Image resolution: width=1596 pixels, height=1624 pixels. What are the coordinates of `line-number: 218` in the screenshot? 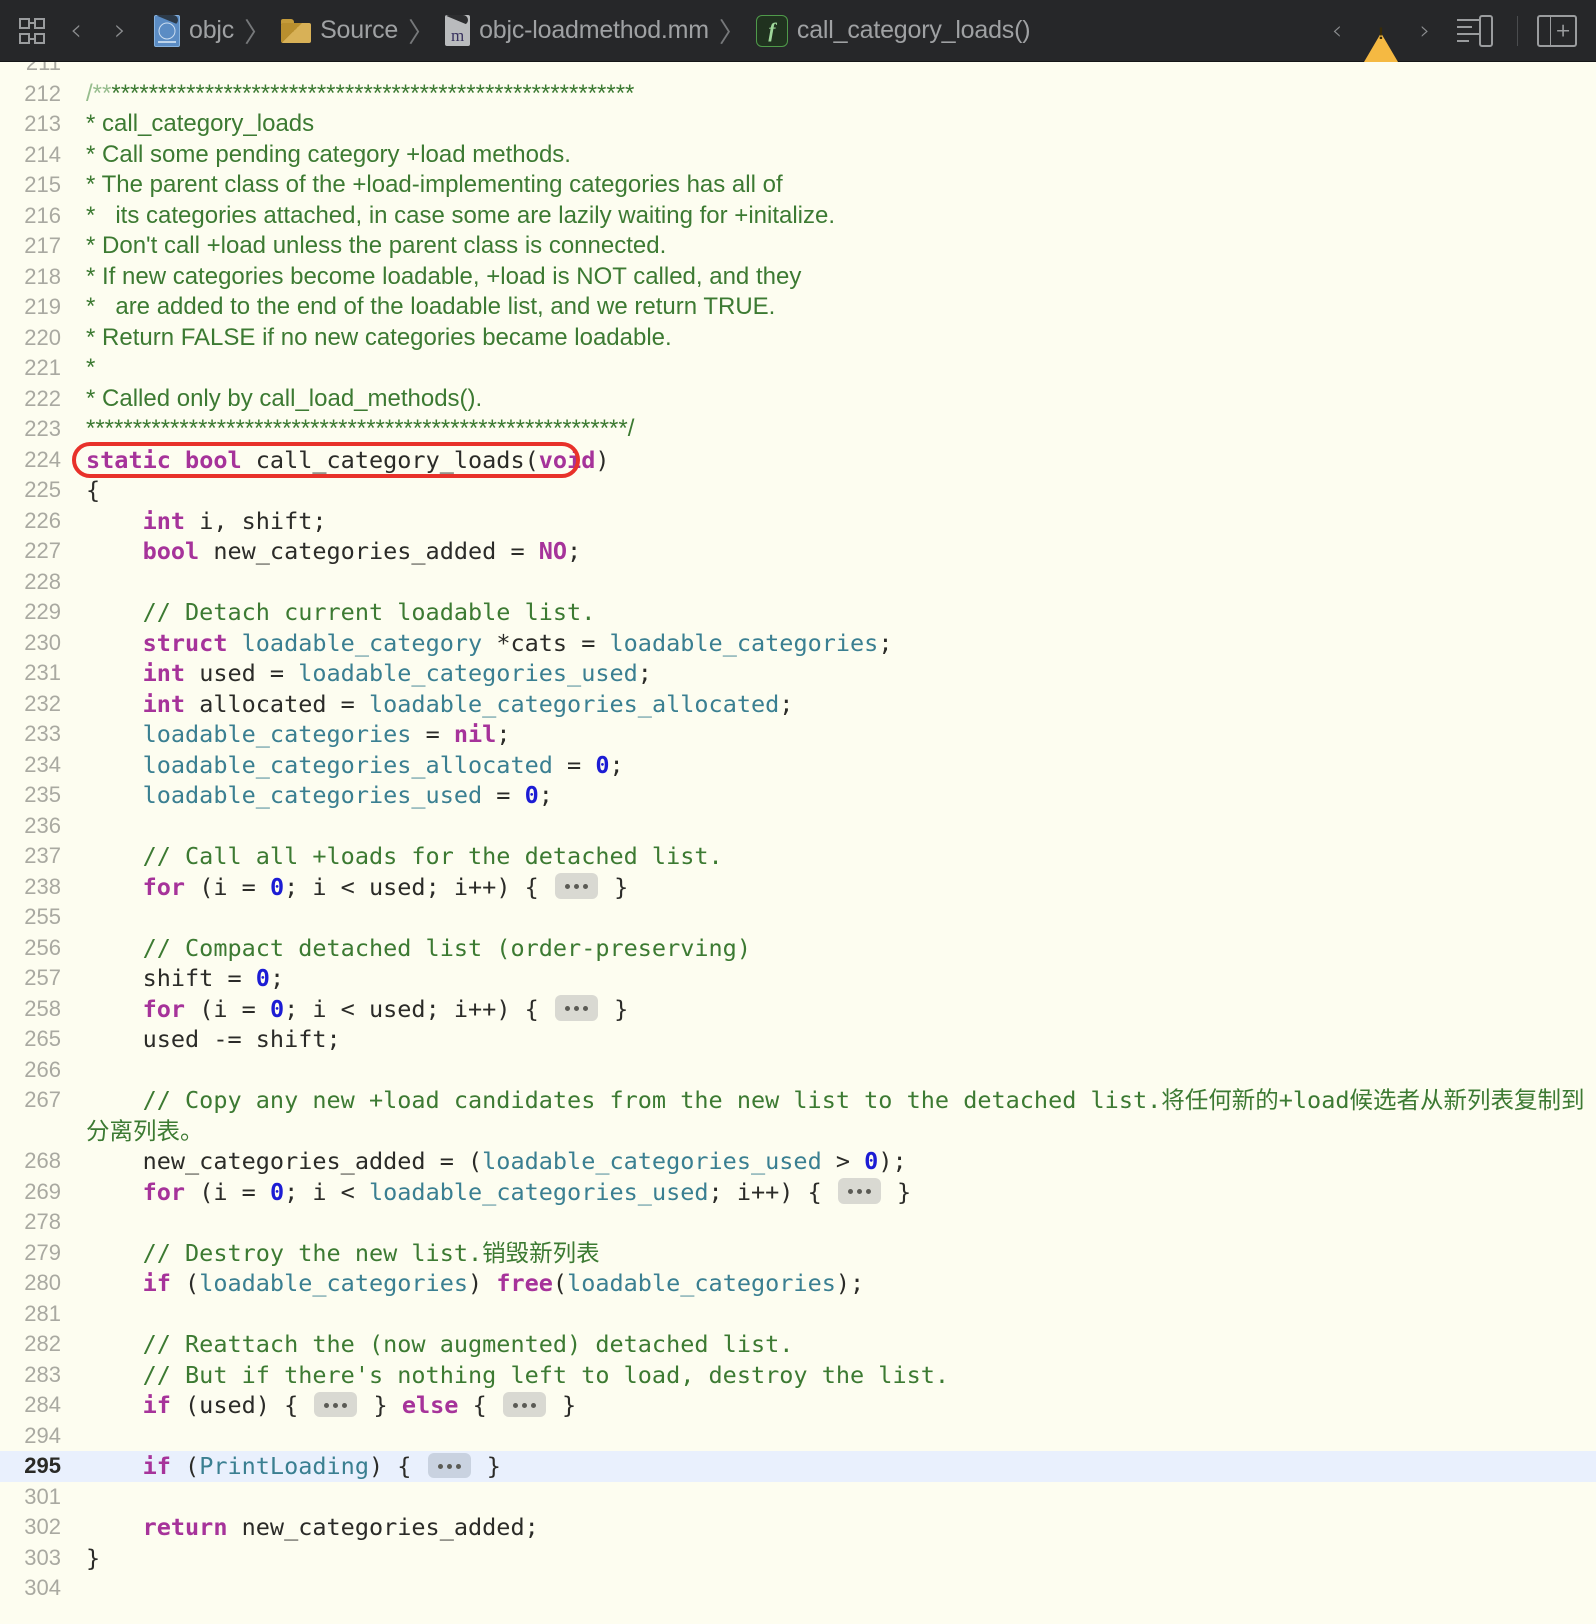 It's located at (42, 276).